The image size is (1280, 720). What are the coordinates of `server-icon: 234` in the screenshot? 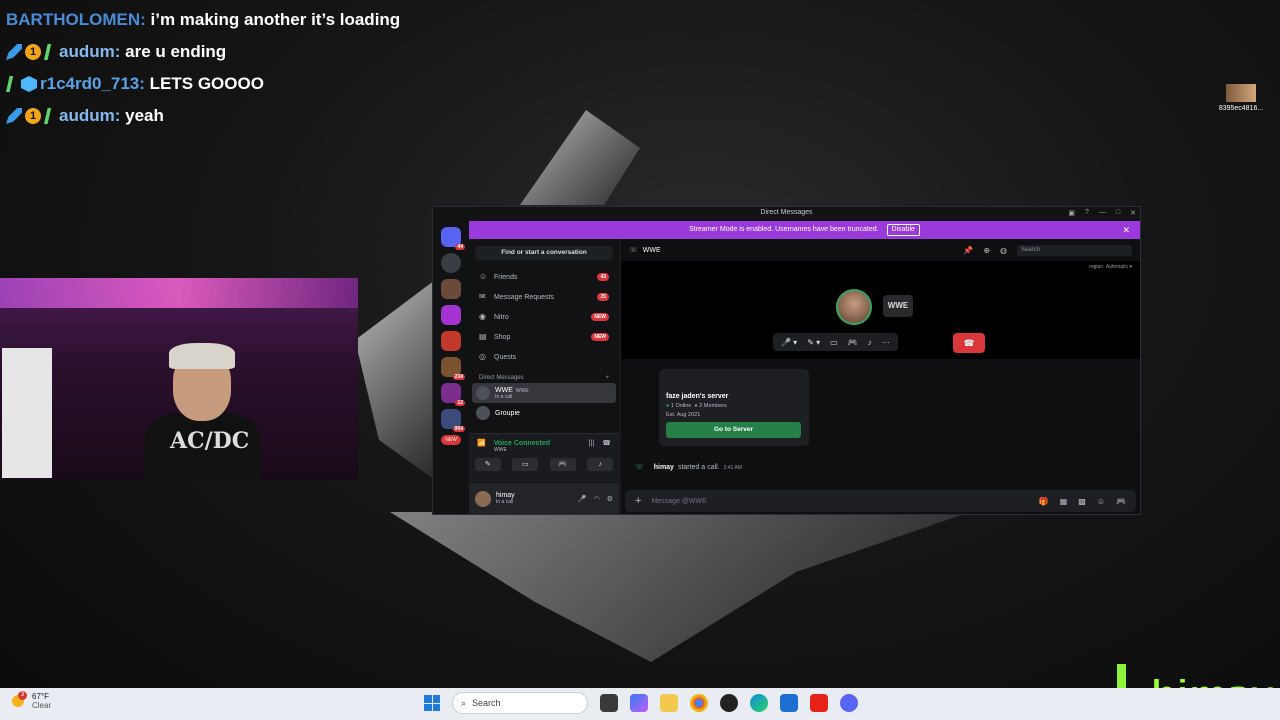 It's located at (453, 368).